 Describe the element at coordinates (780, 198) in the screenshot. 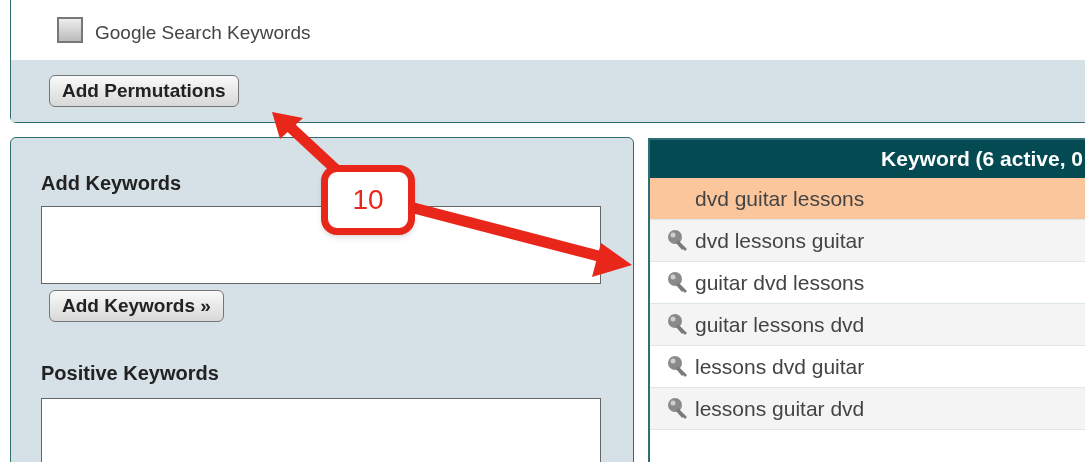

I see `keyword-text: dvd guitar lessons` at that location.